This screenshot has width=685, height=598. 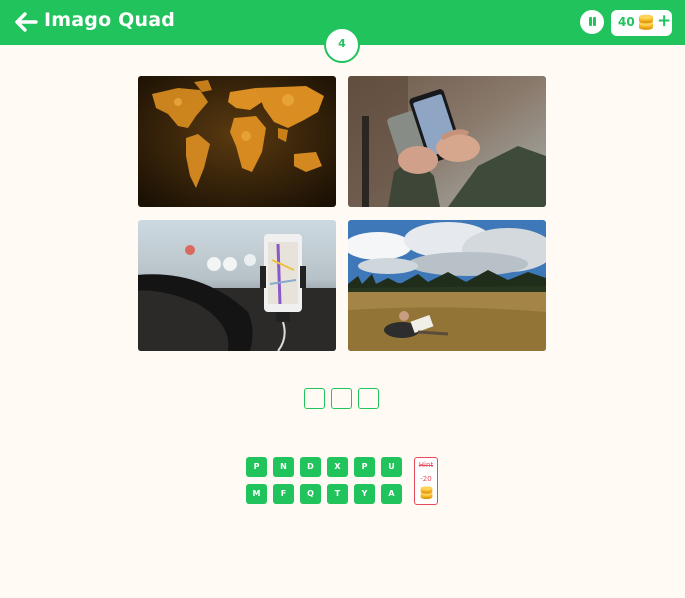 What do you see at coordinates (110, 20) in the screenshot?
I see `app-title: Imago Quad` at bounding box center [110, 20].